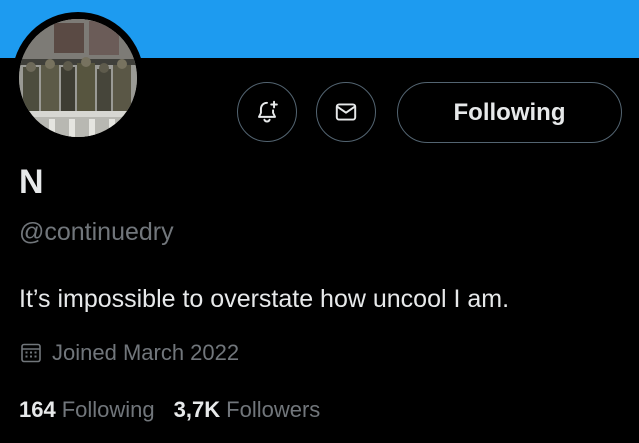  Describe the element at coordinates (197, 409) in the screenshot. I see `followers-count: 3,7K` at that location.